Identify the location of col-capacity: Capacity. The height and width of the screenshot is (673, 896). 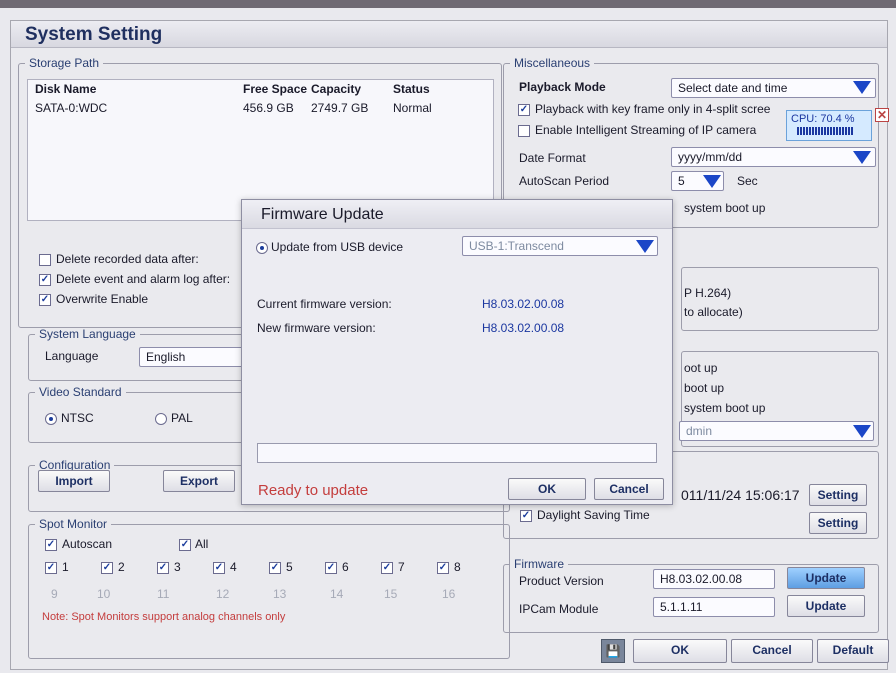
(336, 89).